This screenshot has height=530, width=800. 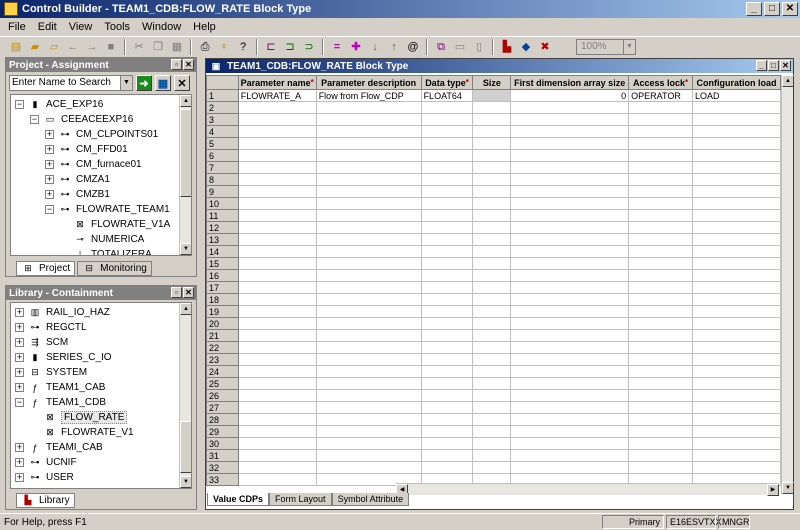 I want to click on row-number: 6, so click(x=222, y=155).